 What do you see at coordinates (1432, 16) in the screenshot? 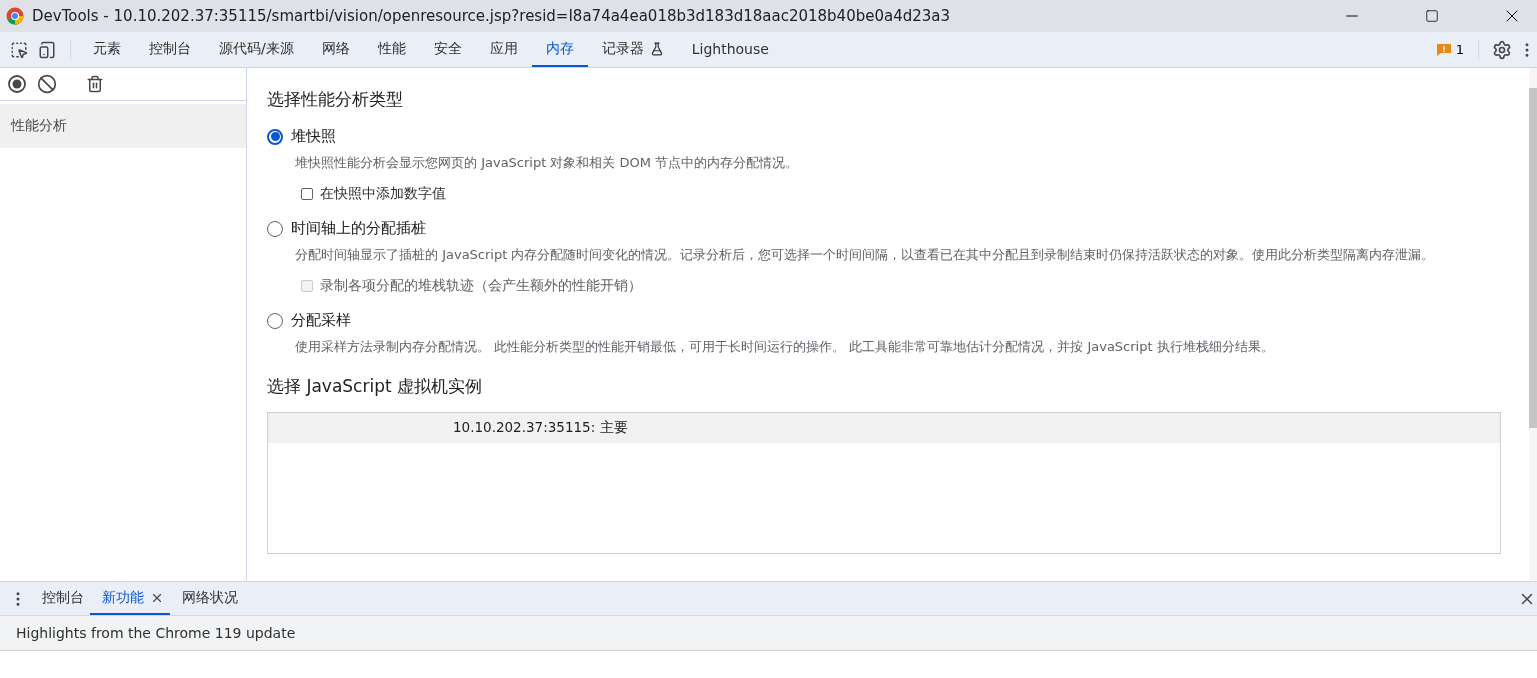
I see `maximize-icon` at bounding box center [1432, 16].